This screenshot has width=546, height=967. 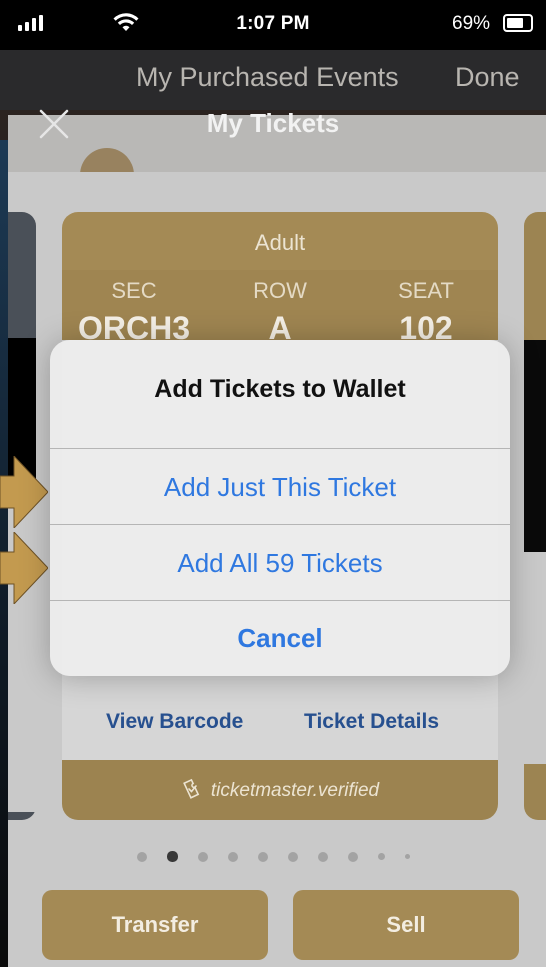 What do you see at coordinates (535, 516) in the screenshot?
I see `next-ticket-card` at bounding box center [535, 516].